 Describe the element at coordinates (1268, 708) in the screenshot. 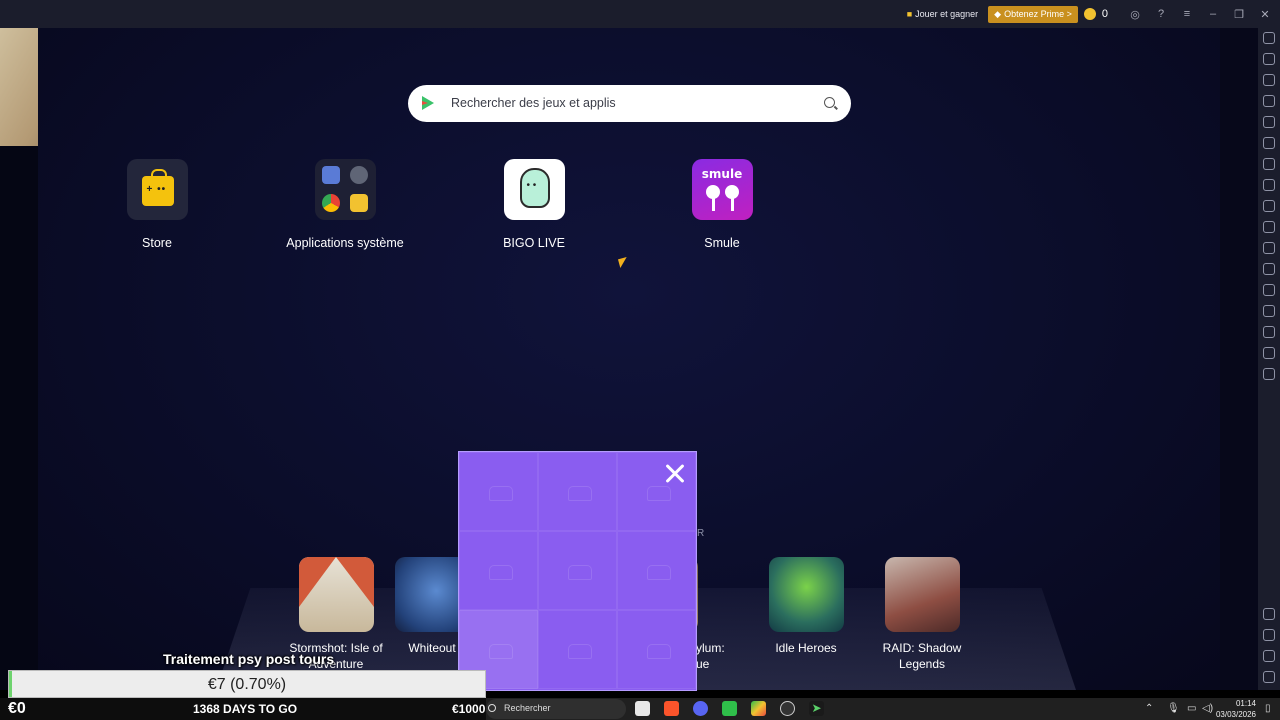

I see `notifications-icon: ▯` at that location.